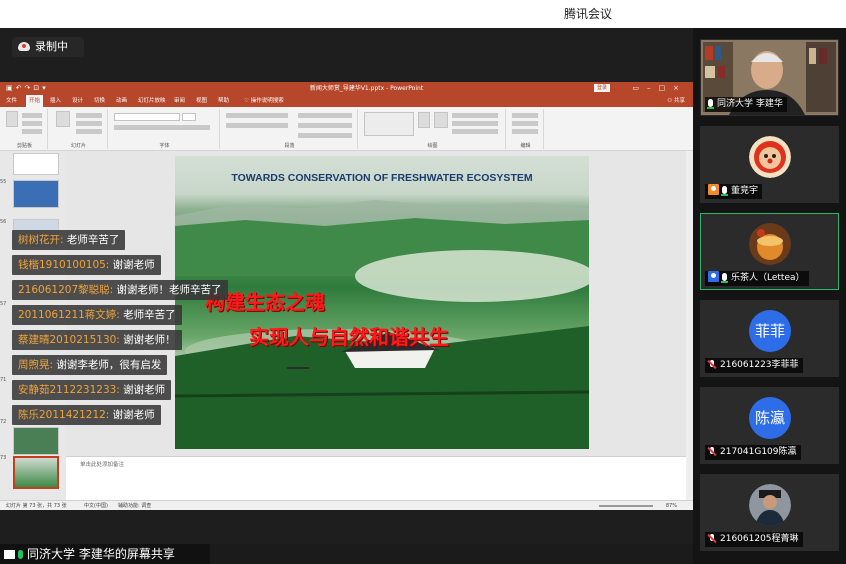 The width and height of the screenshot is (846, 564). I want to click on shape-outline-button, so click(475, 123).